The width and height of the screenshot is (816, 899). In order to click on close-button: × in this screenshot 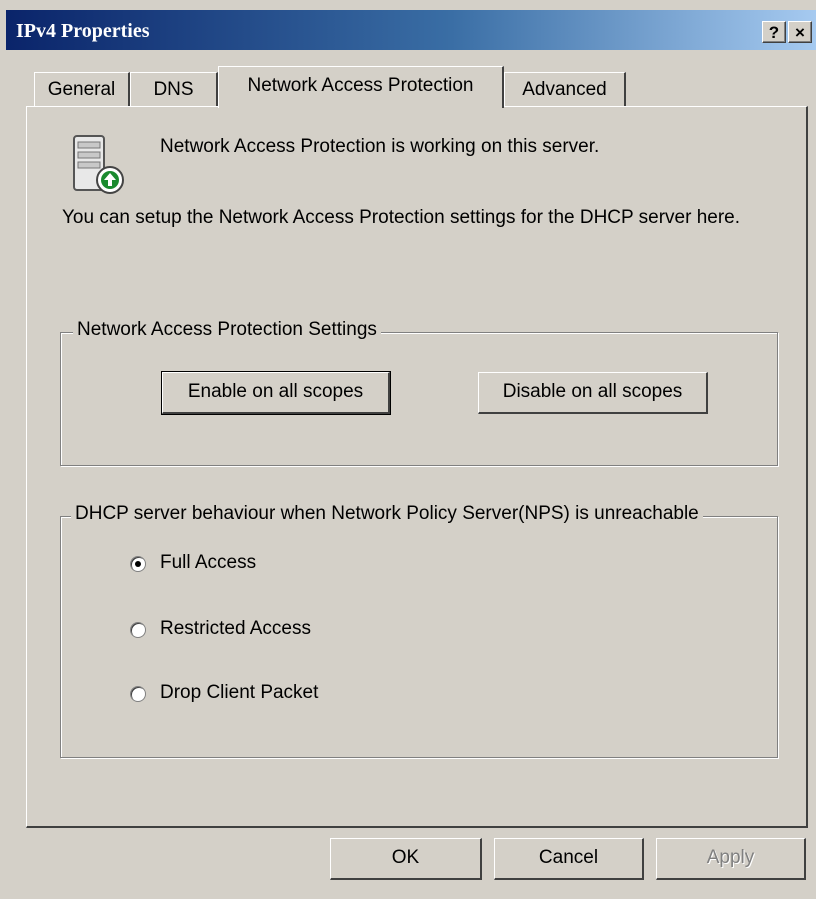, I will do `click(800, 32)`.